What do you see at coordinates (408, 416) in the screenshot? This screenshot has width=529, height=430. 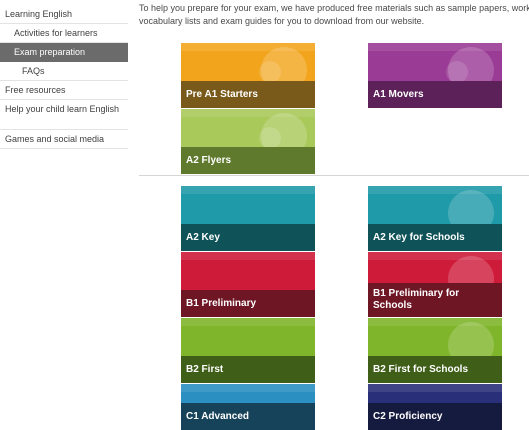 I see `card-label: C2 Proficiency` at bounding box center [408, 416].